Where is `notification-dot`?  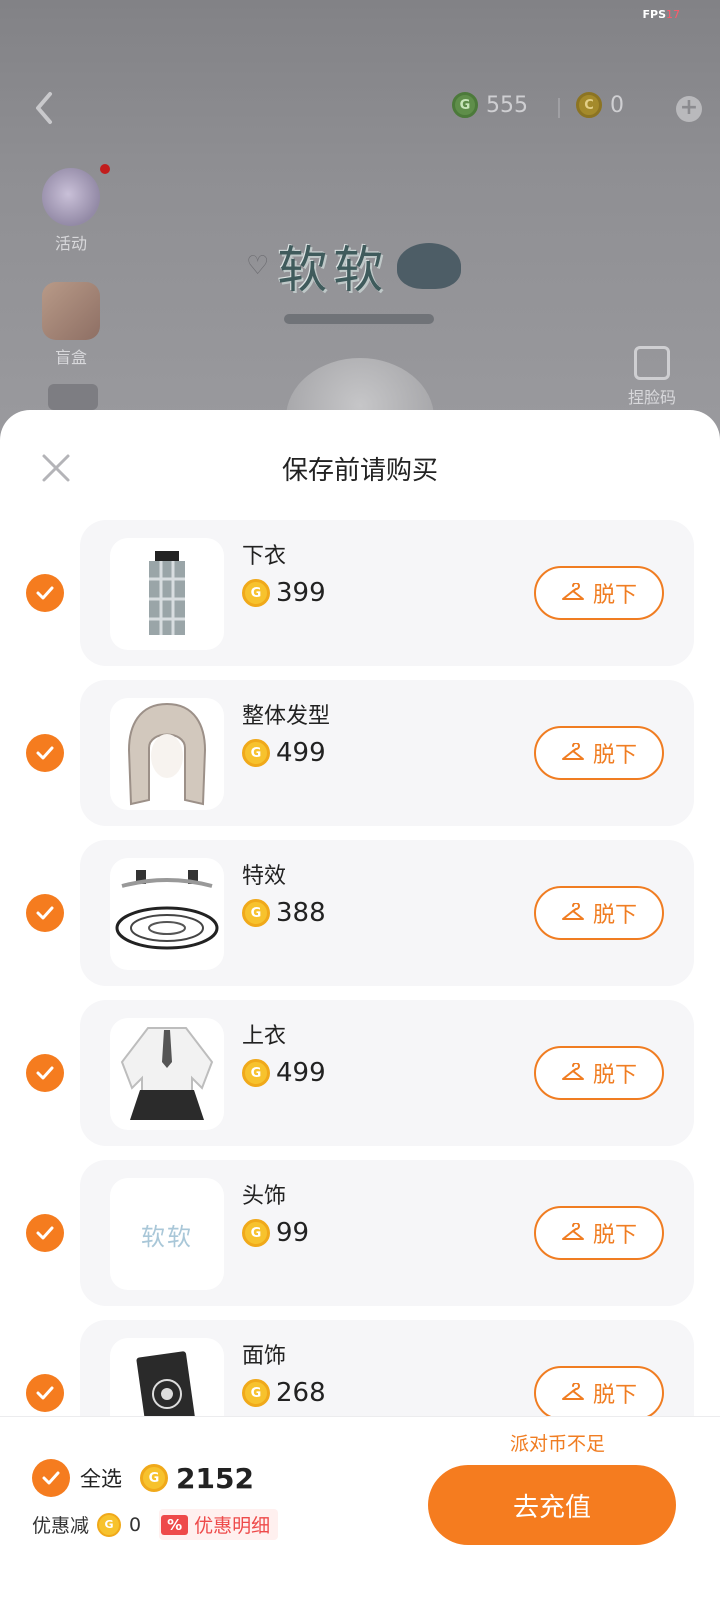 notification-dot is located at coordinates (105, 169).